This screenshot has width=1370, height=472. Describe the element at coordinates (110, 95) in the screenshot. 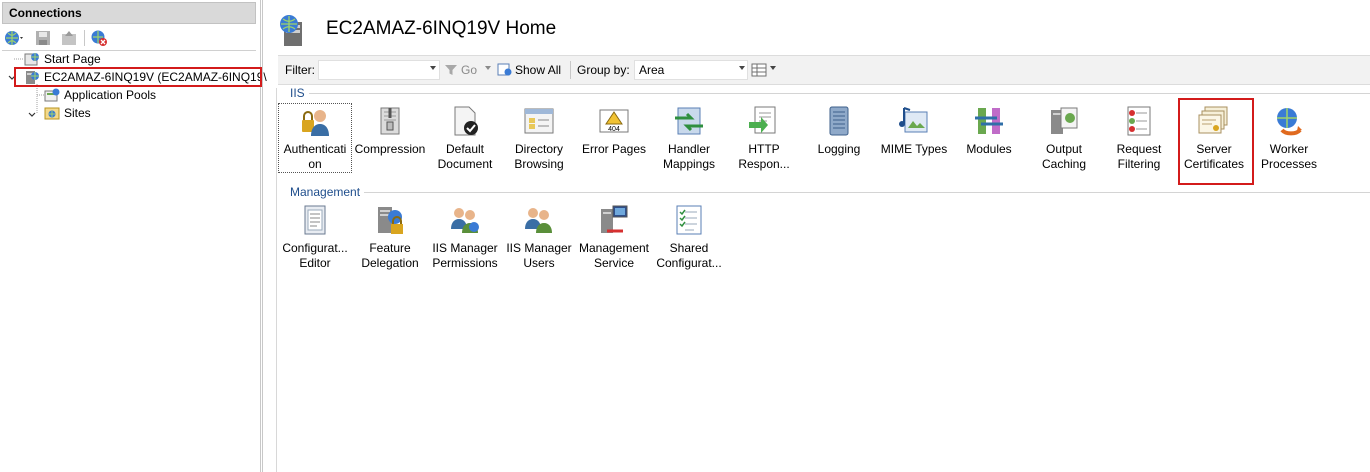

I see `tree-item-label: Application Pools` at that location.